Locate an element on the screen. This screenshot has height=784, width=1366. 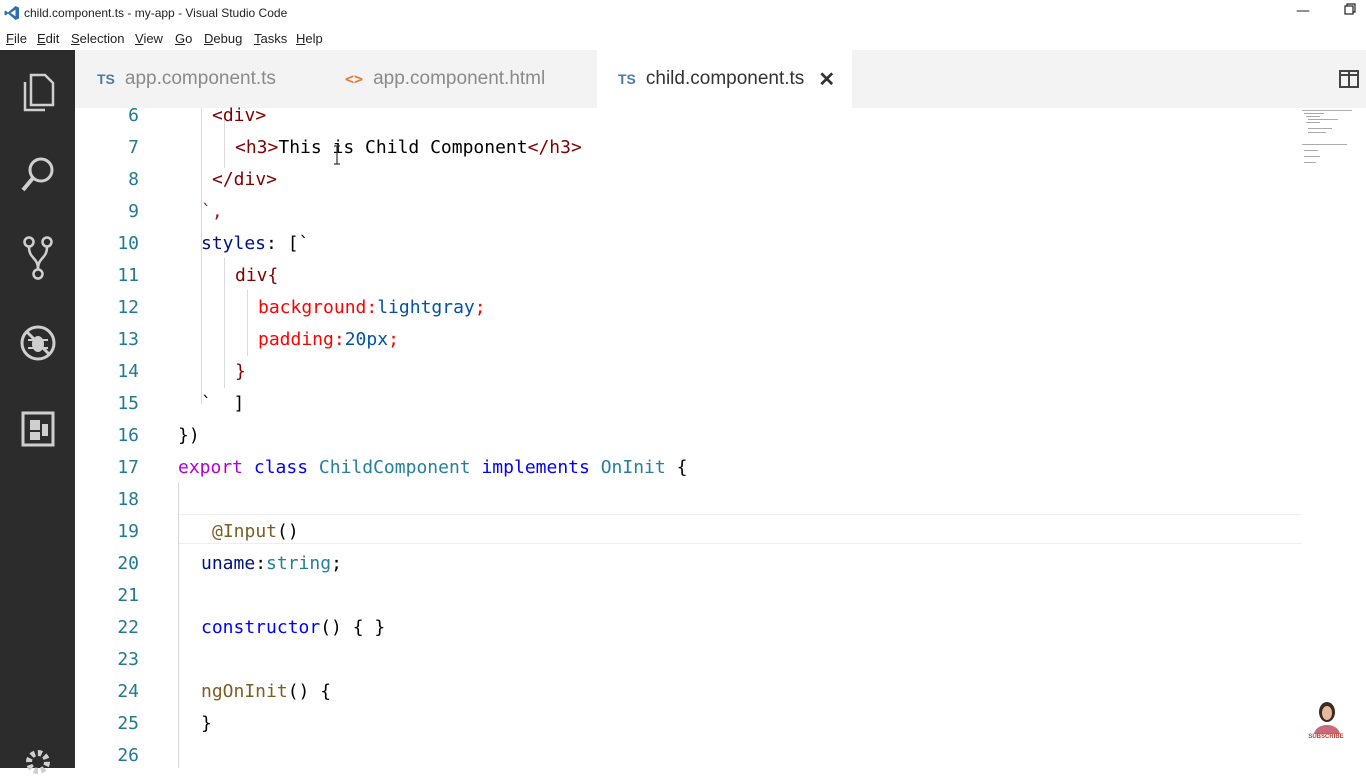
line-number: 20 is located at coordinates (128, 563).